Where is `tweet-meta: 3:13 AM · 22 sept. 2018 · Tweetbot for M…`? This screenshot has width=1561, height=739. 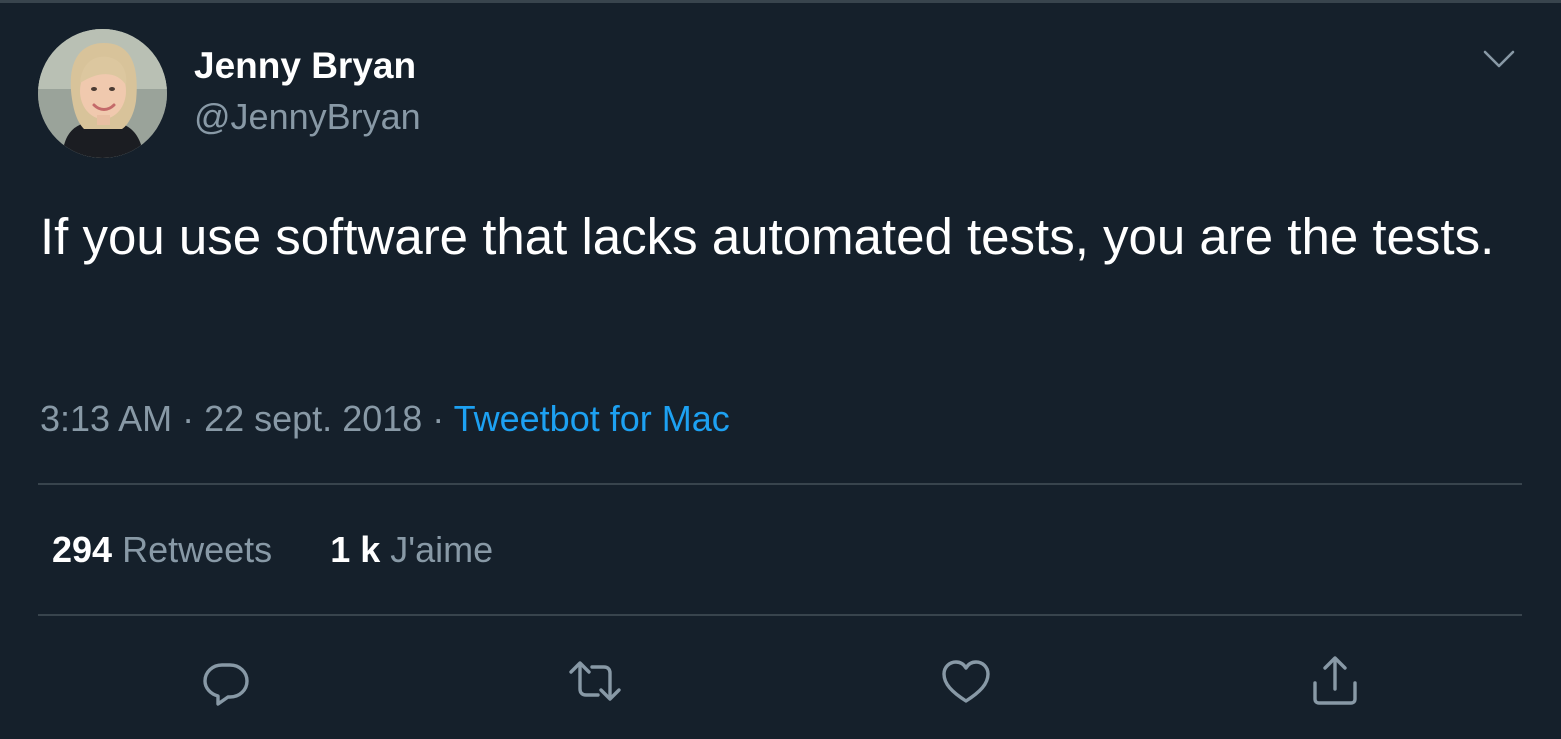
tweet-meta: 3:13 AM · 22 sept. 2018 · Tweetbot for M… is located at coordinates (385, 419).